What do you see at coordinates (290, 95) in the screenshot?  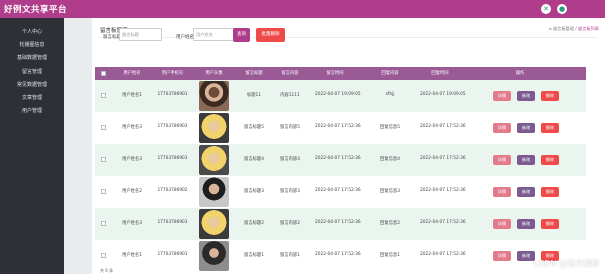 I see `cell-message-content: 内容1111` at bounding box center [290, 95].